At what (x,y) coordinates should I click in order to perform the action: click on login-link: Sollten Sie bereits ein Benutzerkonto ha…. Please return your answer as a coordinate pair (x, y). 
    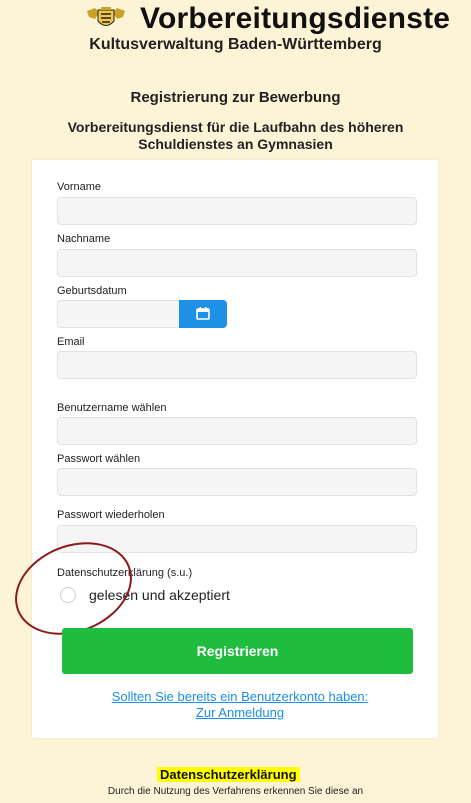
    Looking at the image, I should click on (240, 705).